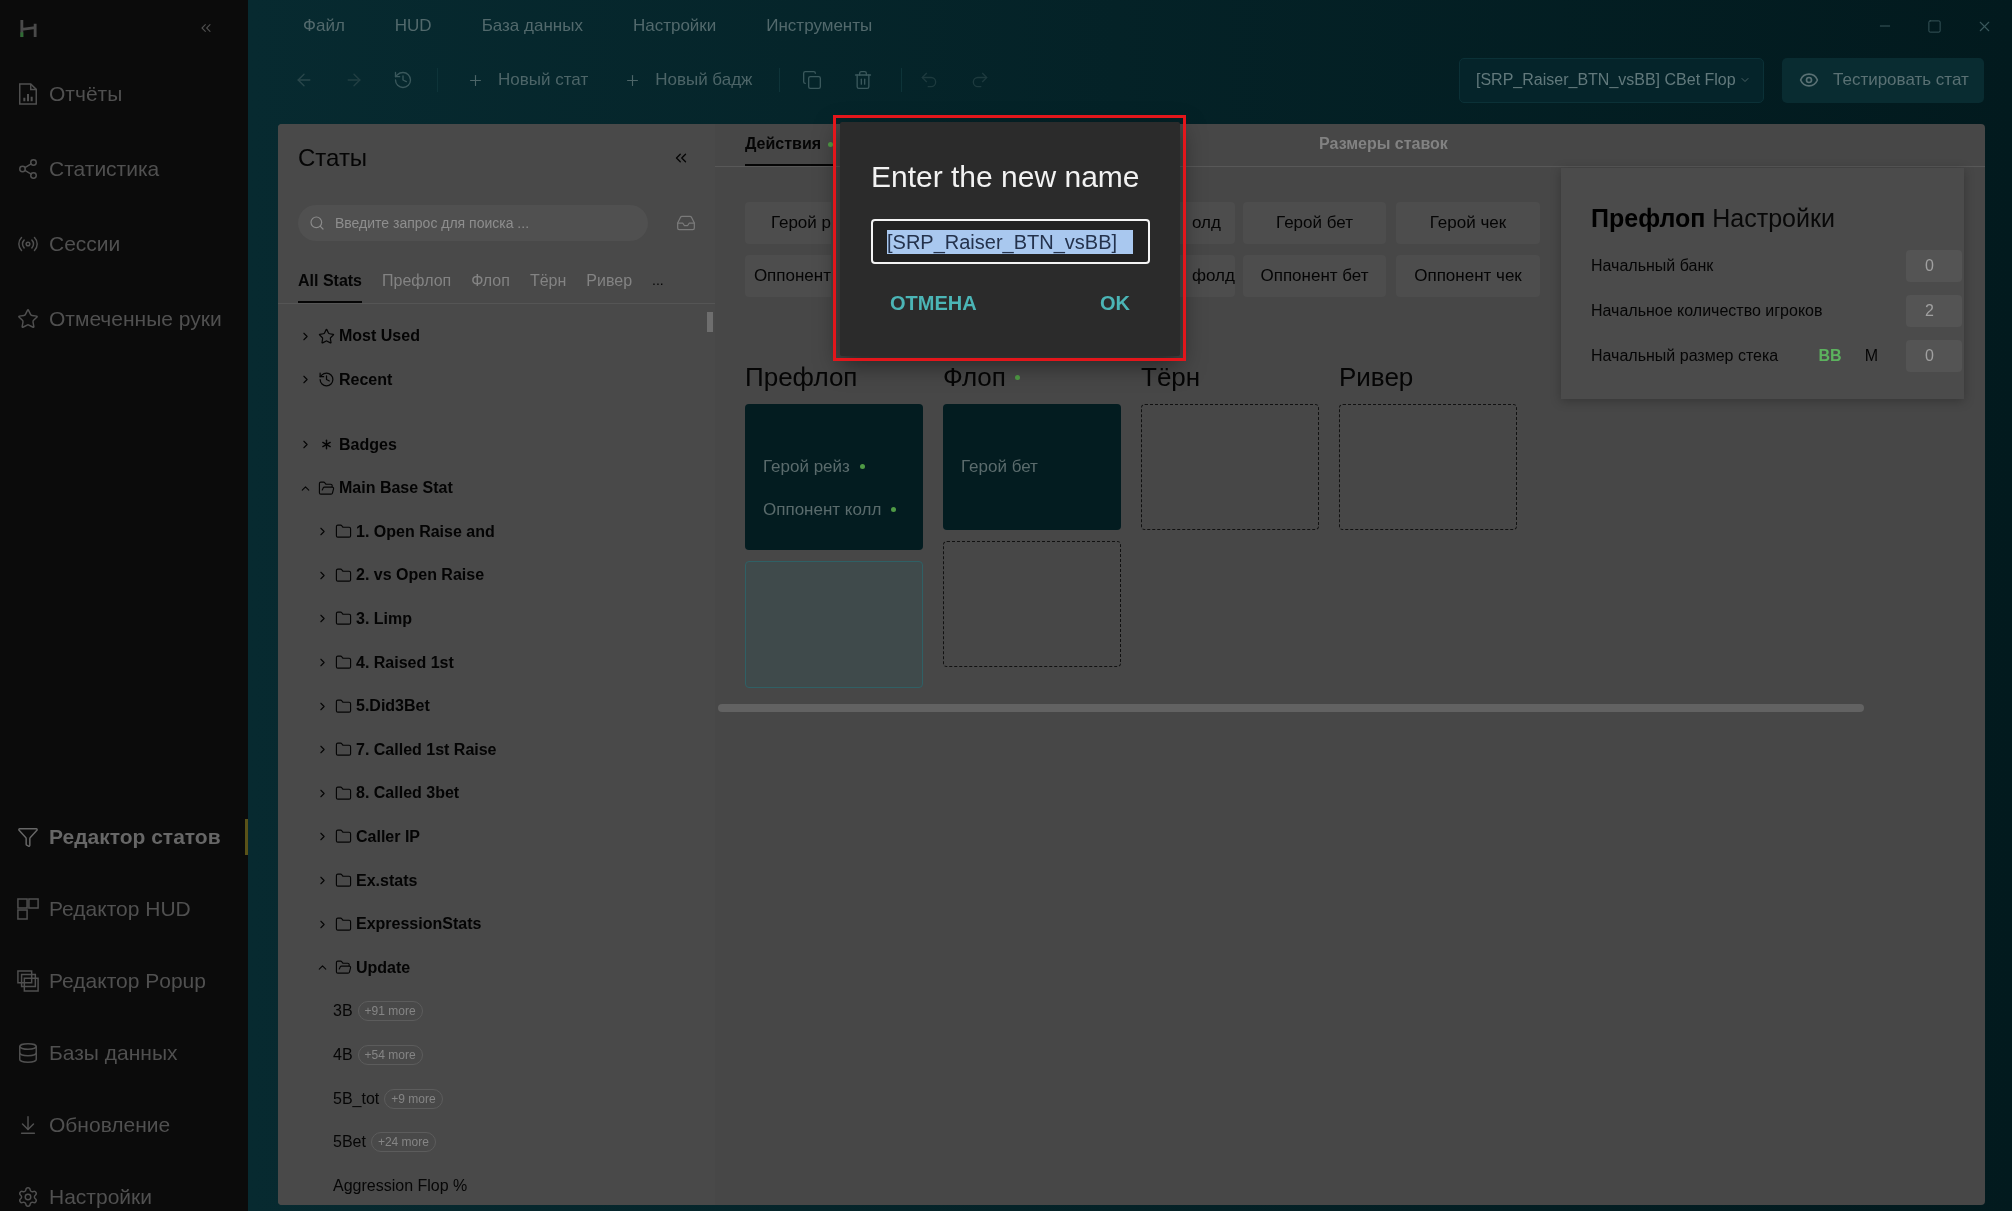 This screenshot has height=1211, width=2012. Describe the element at coordinates (324, 26) in the screenshot. I see `menu-item: Файл` at that location.